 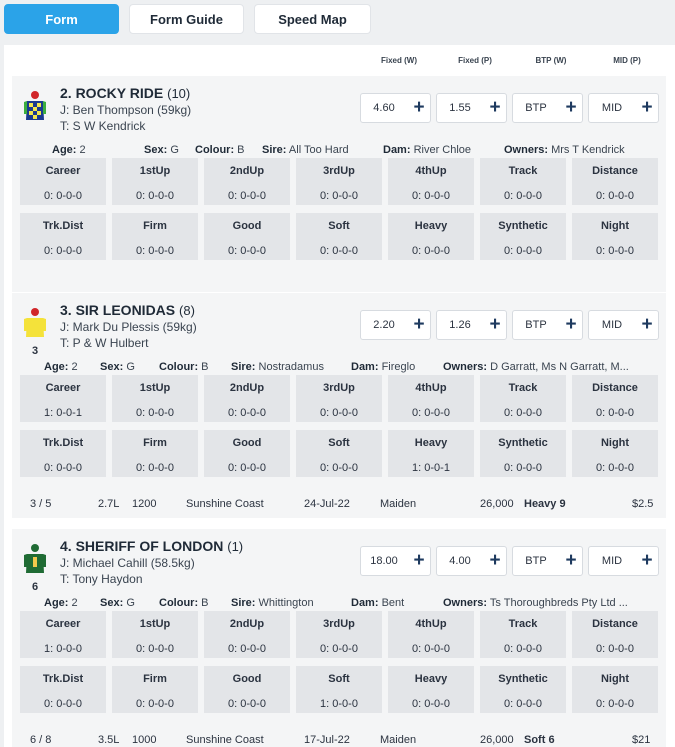 I want to click on info-dam: Dam: River Chloe, so click(x=427, y=150).